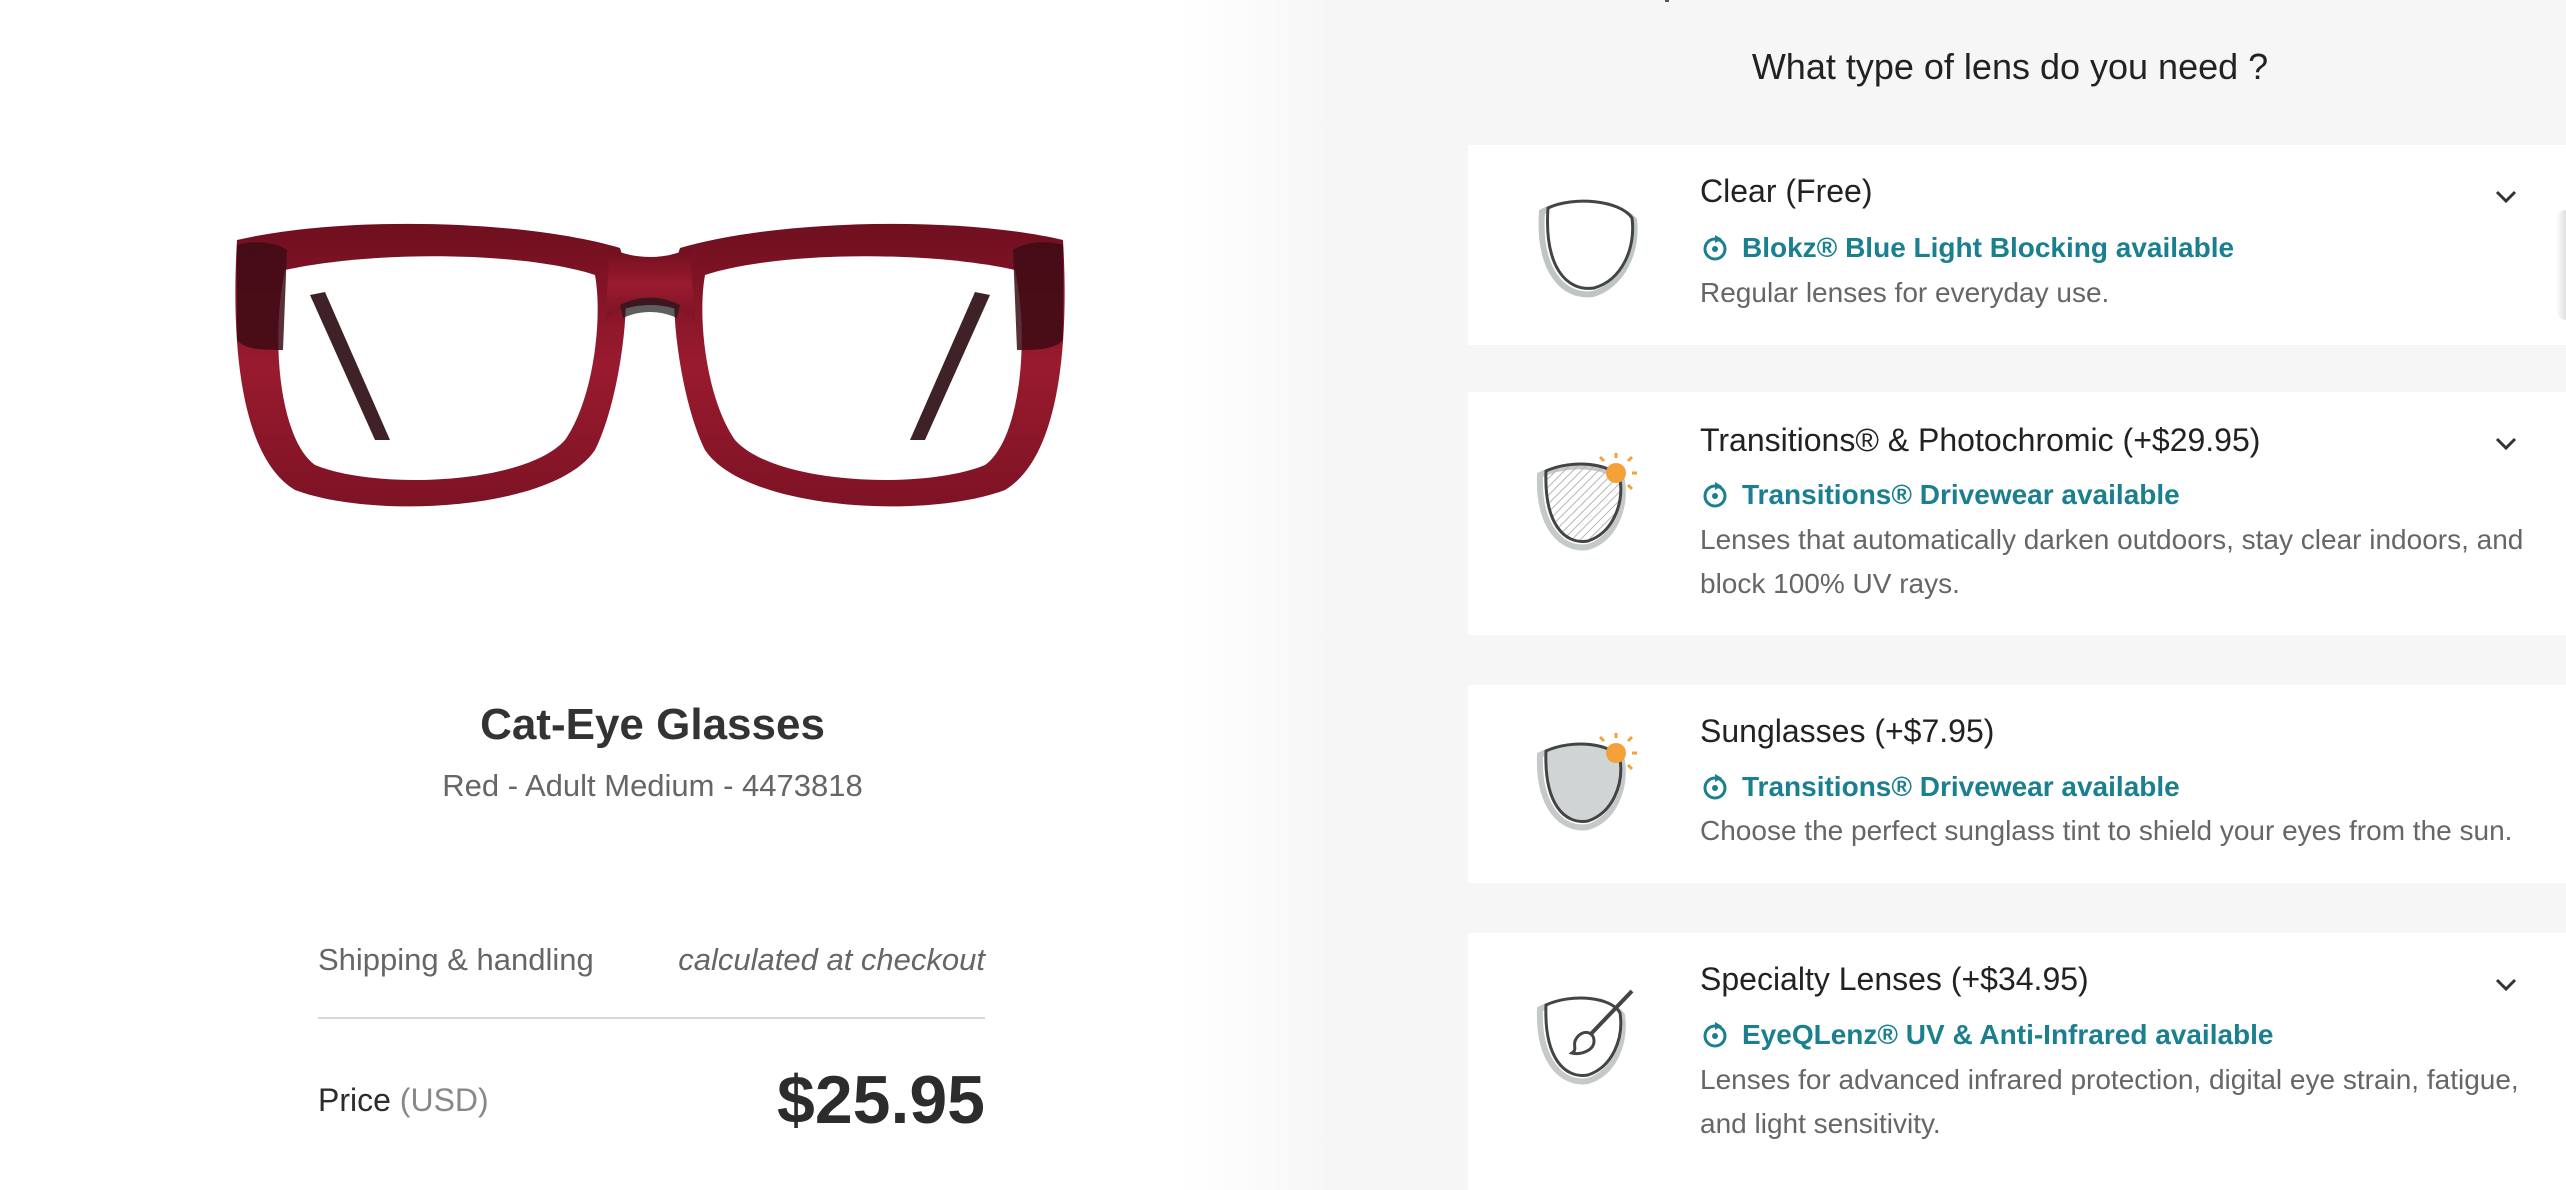  I want to click on summary-divider, so click(651, 1018).